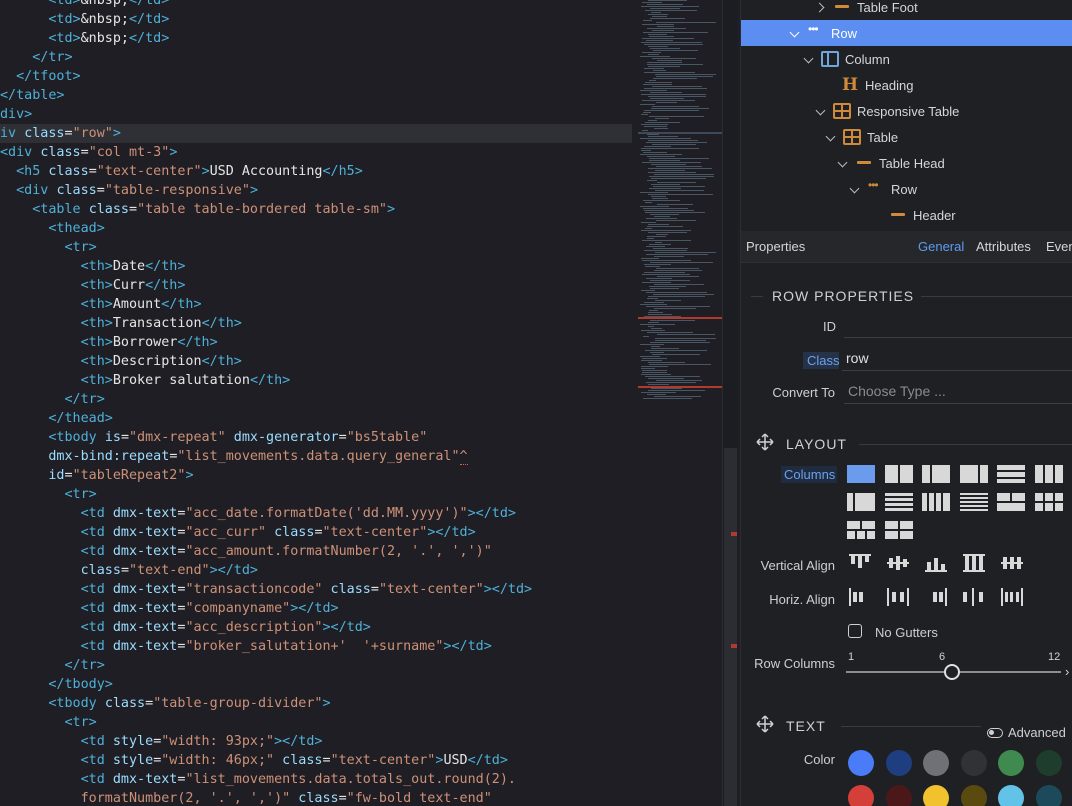 The height and width of the screenshot is (806, 1072). Describe the element at coordinates (906, 59) in the screenshot. I see `tree-item: Column` at that location.